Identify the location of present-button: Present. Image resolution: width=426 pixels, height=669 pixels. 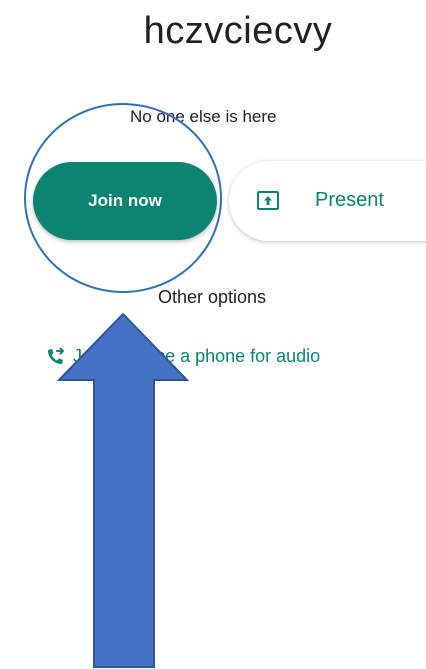
(327, 201).